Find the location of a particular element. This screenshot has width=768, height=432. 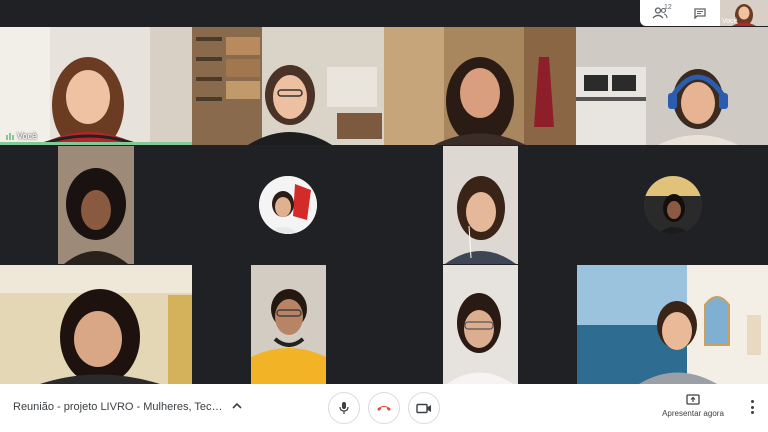

hangup-button is located at coordinates (384, 408).